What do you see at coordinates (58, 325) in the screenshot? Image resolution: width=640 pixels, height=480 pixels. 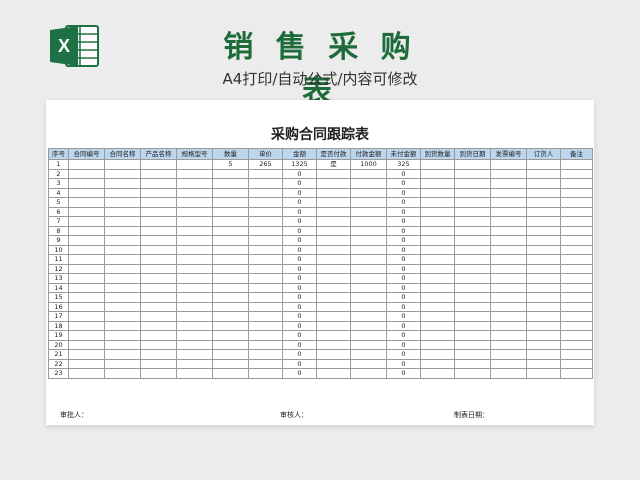 I see `table-cell: 18` at bounding box center [58, 325].